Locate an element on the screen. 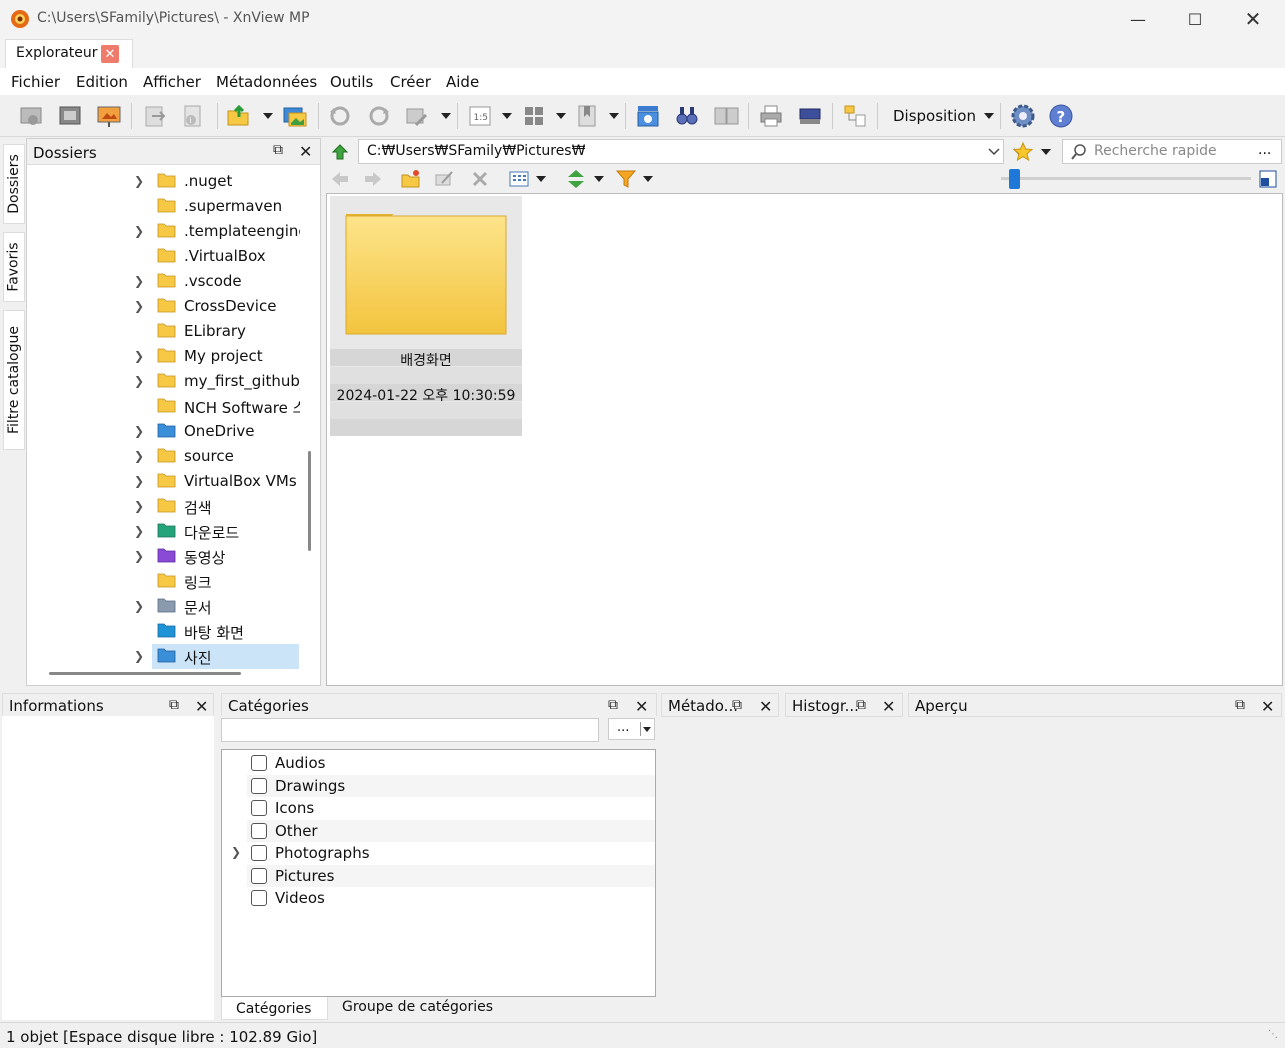 The height and width of the screenshot is (1048, 1285). folder-tree-item: .supermaven is located at coordinates (163, 206).